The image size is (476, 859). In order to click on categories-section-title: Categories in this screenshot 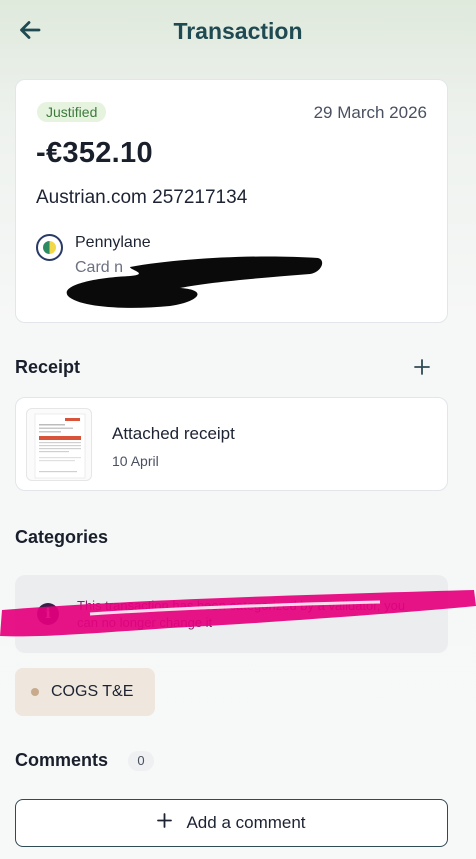, I will do `click(62, 537)`.